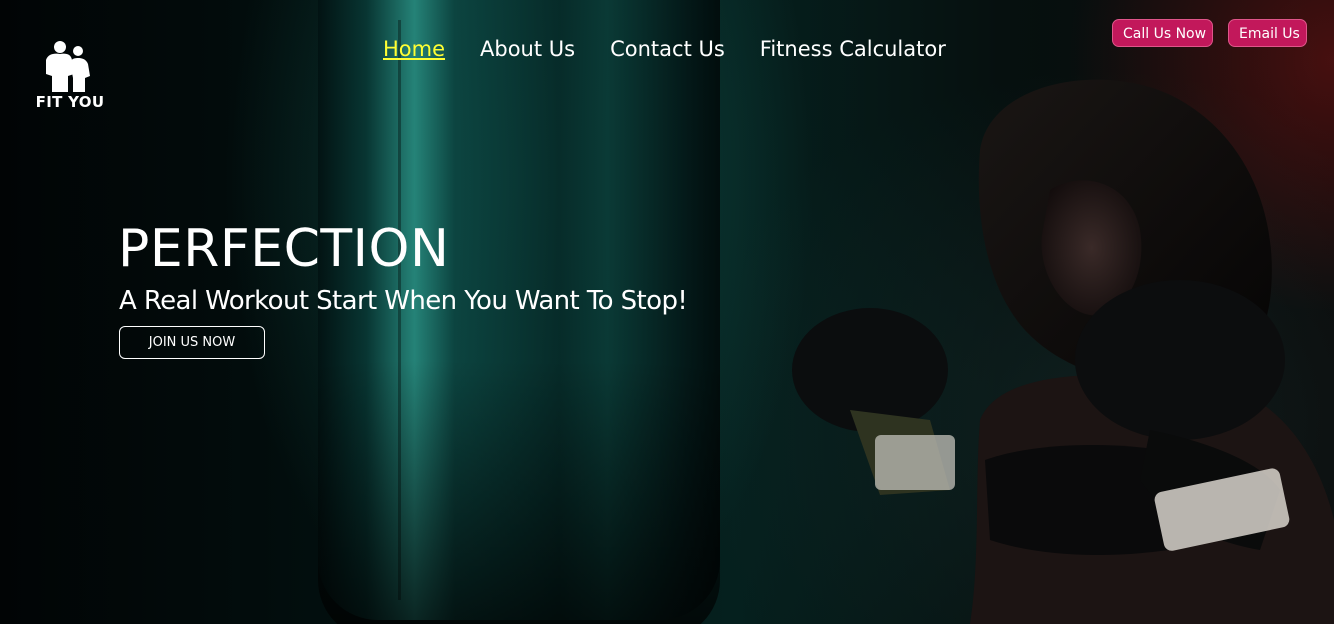 The height and width of the screenshot is (624, 1334). Describe the element at coordinates (519, 492) in the screenshot. I see `punching-bag-shadow` at that location.